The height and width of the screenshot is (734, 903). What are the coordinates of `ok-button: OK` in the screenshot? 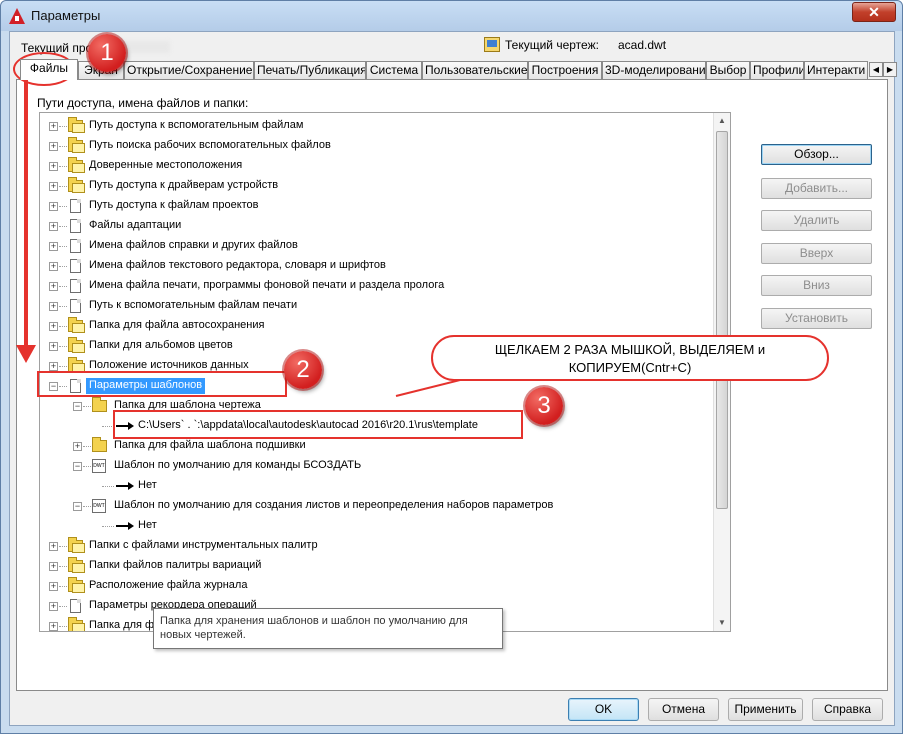 It's located at (603, 709).